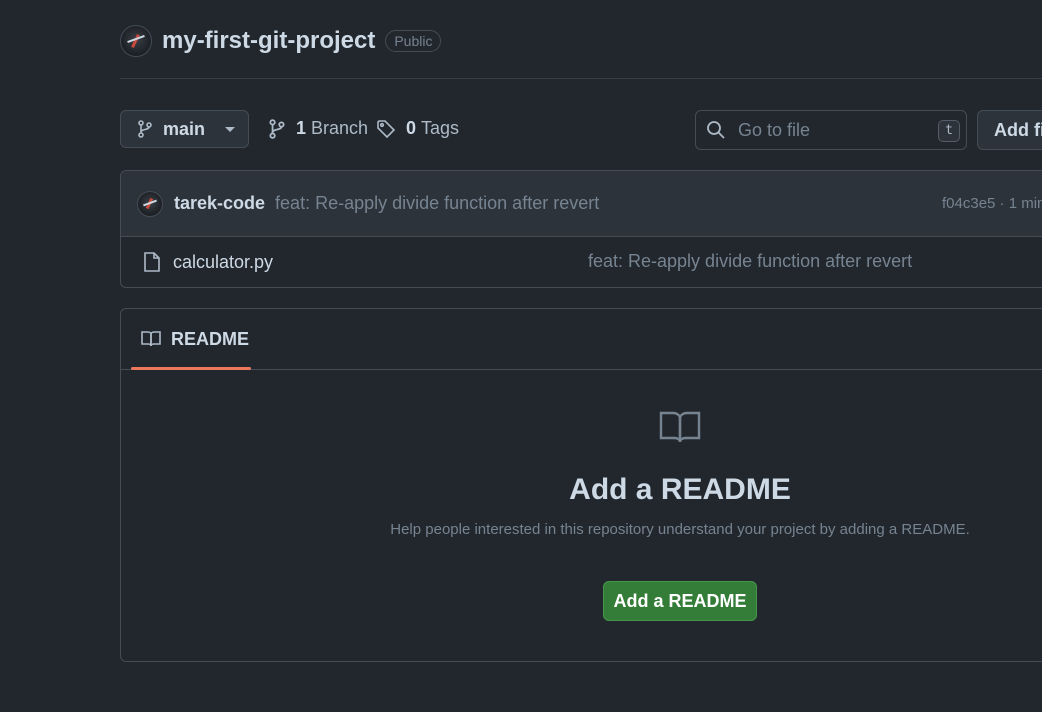 This screenshot has width=1042, height=712. I want to click on file-icon, so click(152, 262).